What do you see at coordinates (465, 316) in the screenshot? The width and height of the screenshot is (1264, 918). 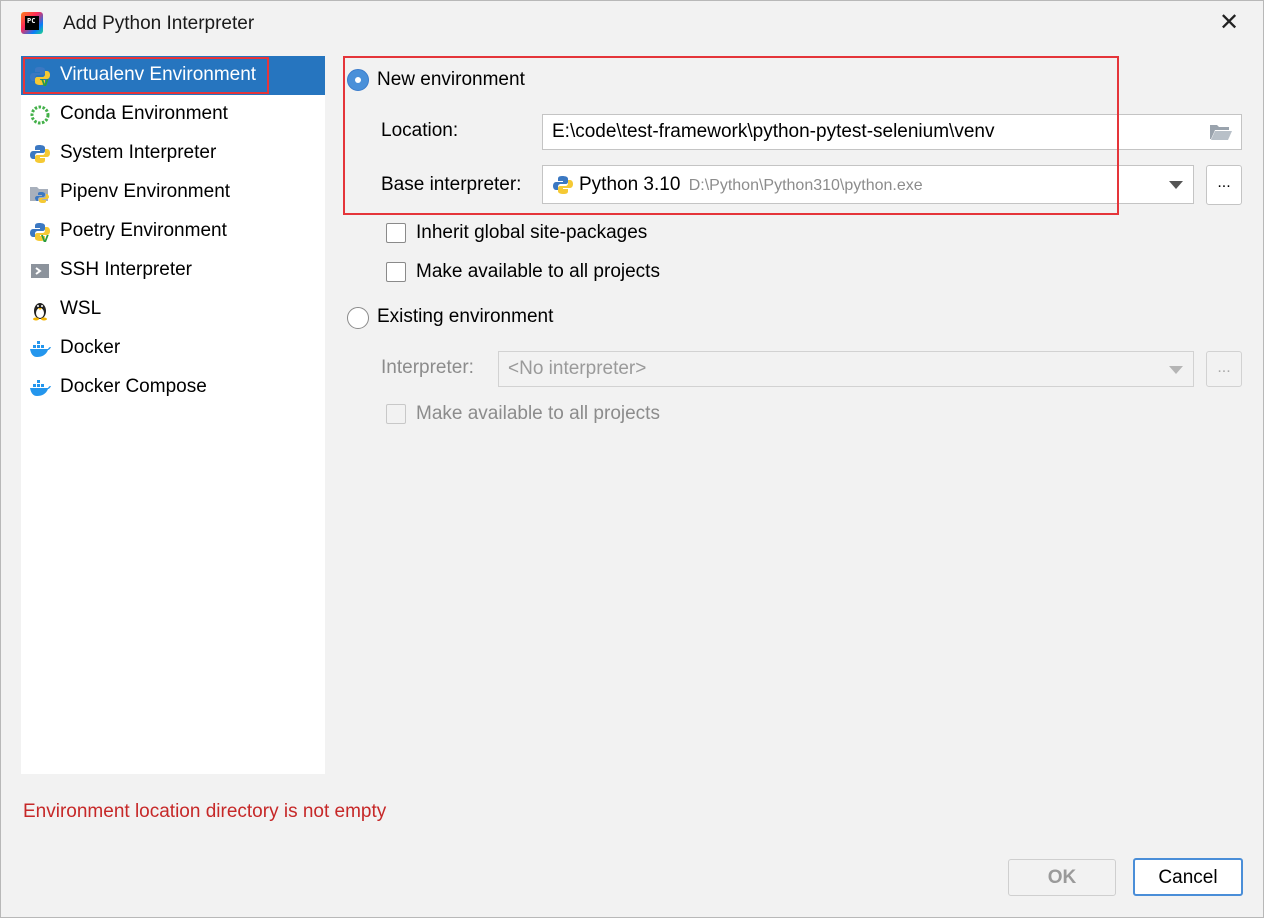 I see `existing-environment-label: Existing environment` at bounding box center [465, 316].